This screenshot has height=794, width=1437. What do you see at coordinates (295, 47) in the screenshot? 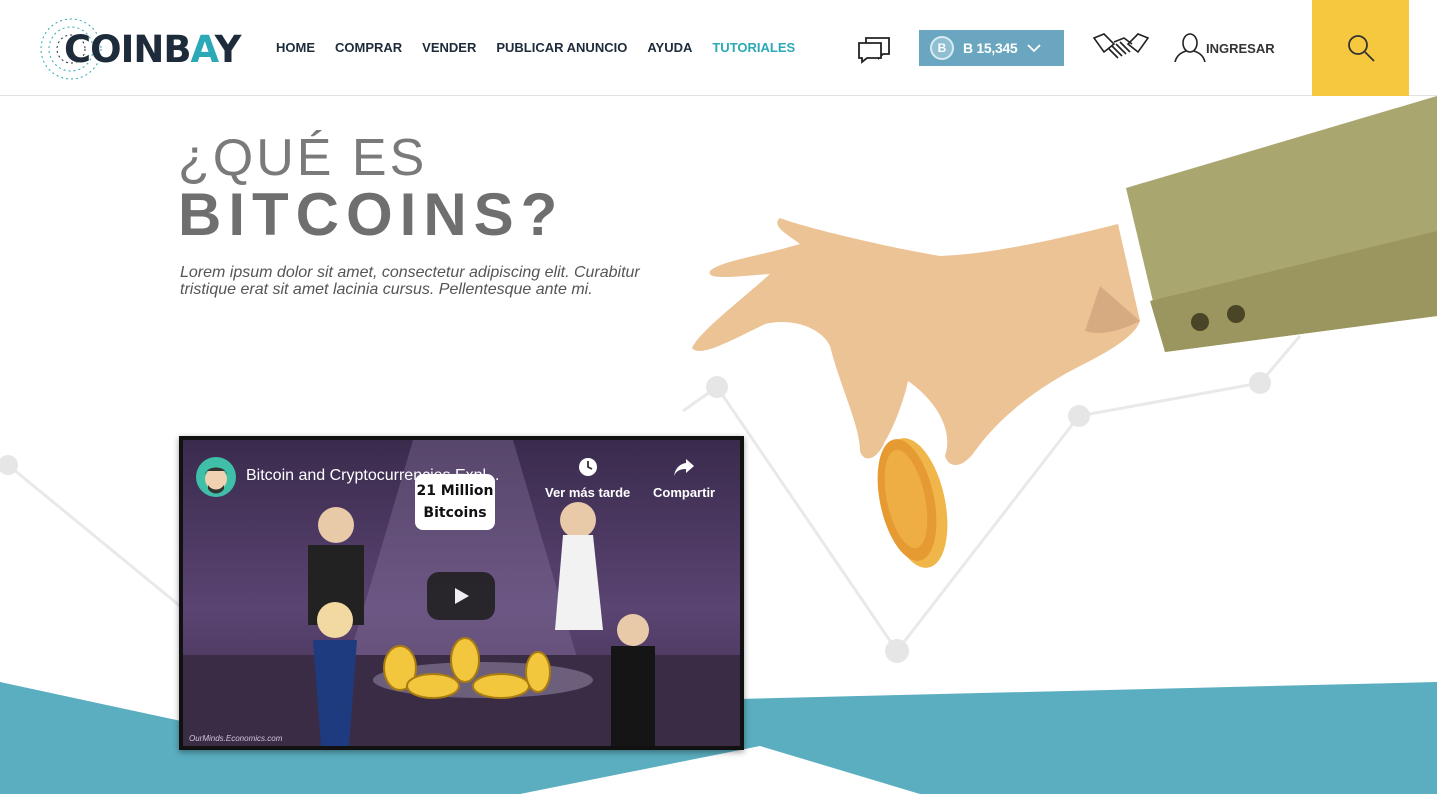
I see `nav-home: HOME` at bounding box center [295, 47].